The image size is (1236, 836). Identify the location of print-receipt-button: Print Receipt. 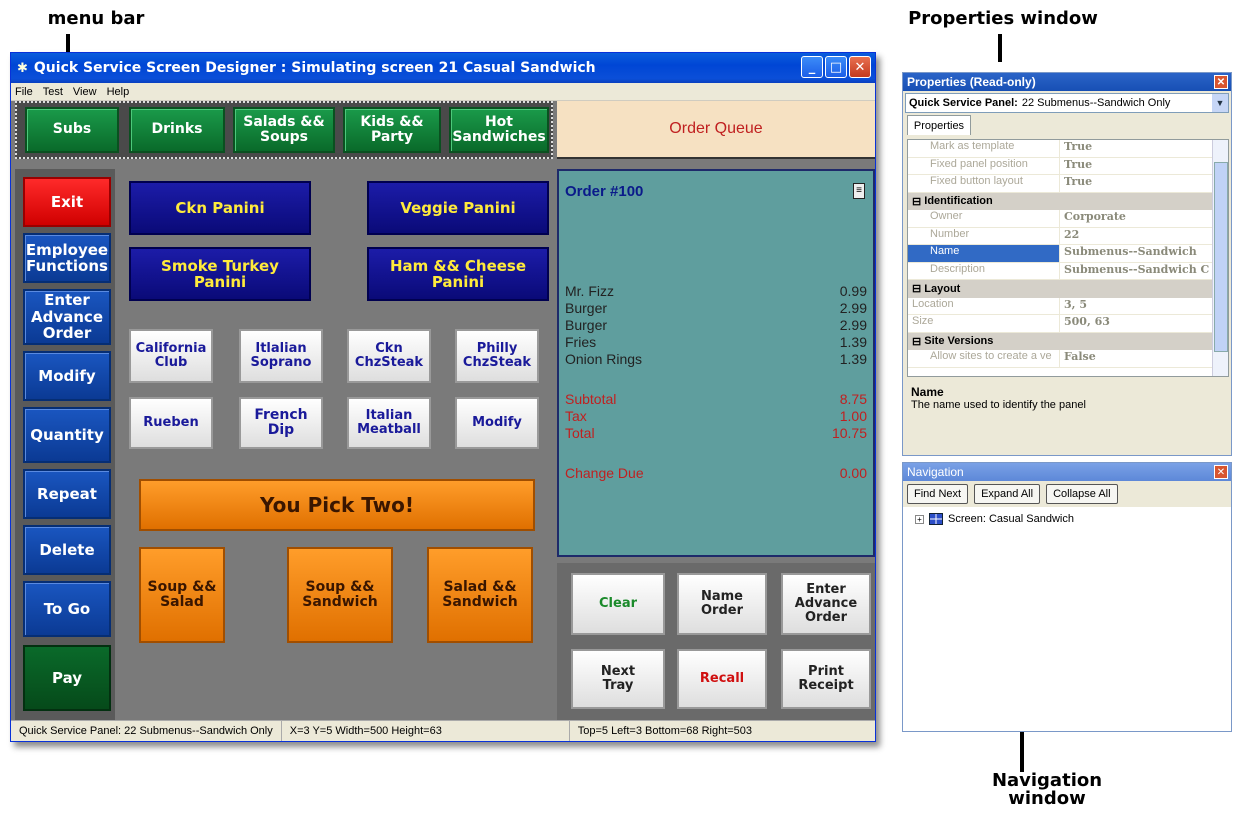
(826, 679).